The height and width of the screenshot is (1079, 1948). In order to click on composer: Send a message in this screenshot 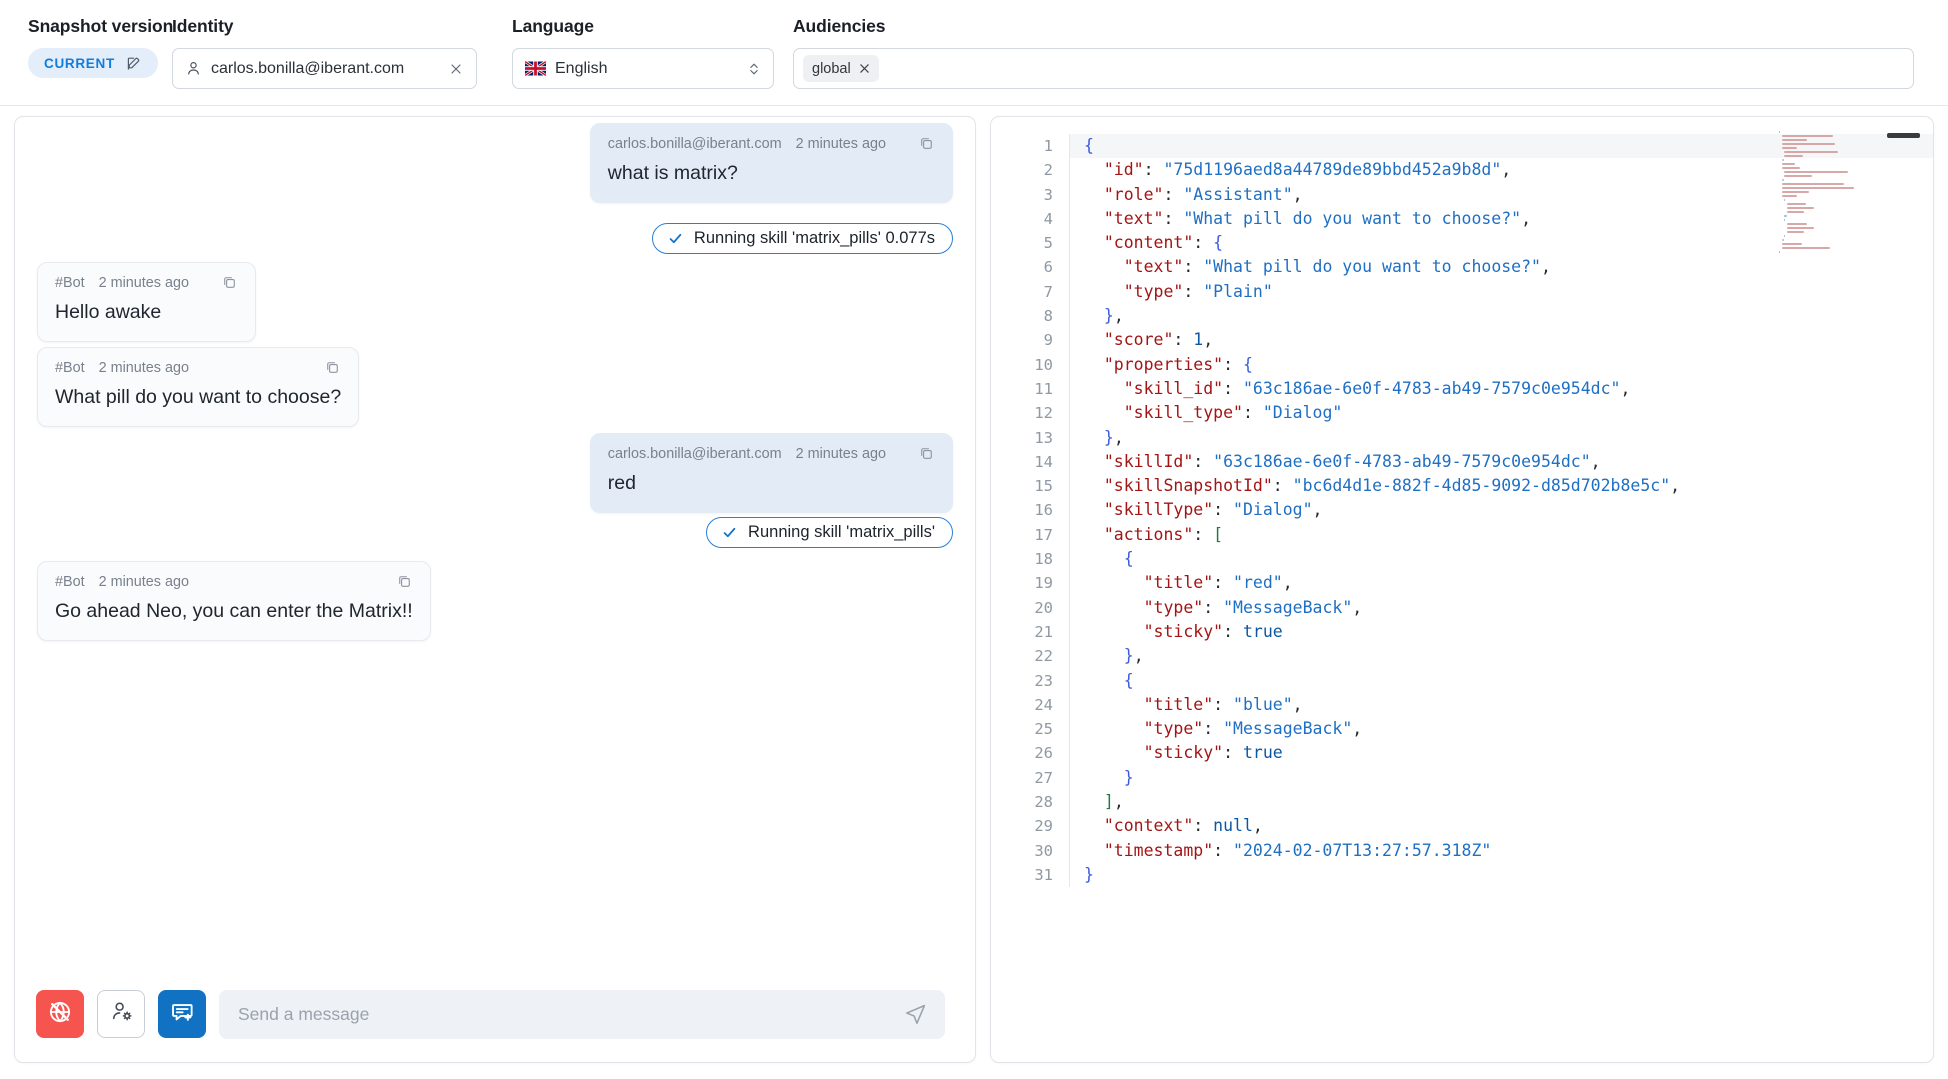, I will do `click(495, 1014)`.